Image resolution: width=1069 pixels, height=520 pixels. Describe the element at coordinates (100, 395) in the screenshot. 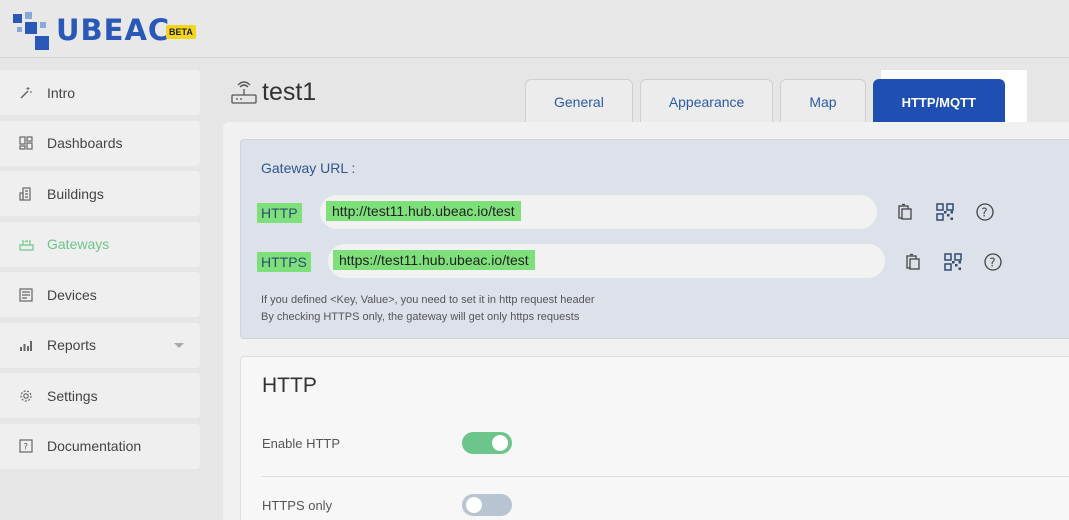

I see `sidebar-item-settings: Settings` at that location.